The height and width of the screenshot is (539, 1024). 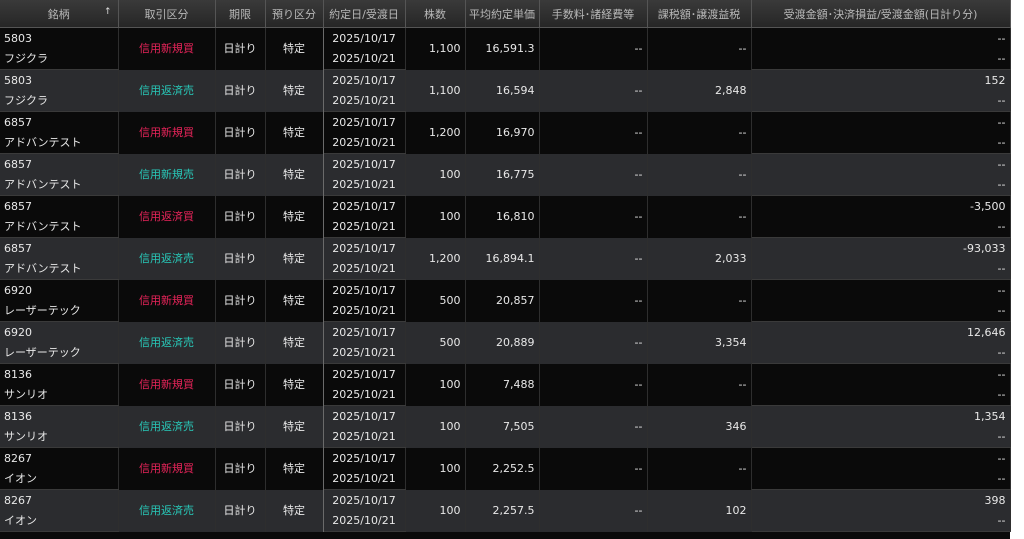 I want to click on sort-ascending-icon: ↑, so click(x=107, y=12).